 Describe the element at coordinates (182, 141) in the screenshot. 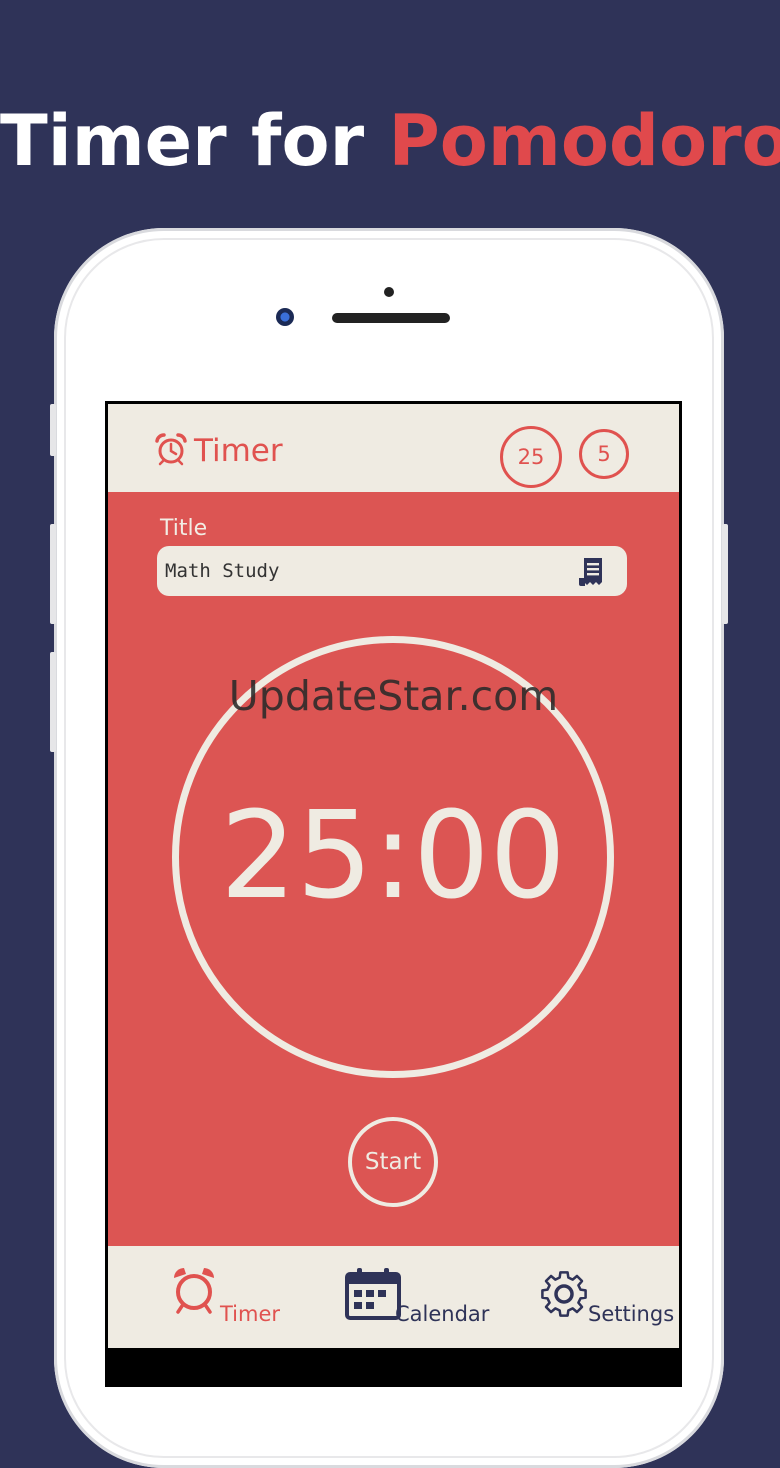

I see `headline-prefix: Timer for` at that location.